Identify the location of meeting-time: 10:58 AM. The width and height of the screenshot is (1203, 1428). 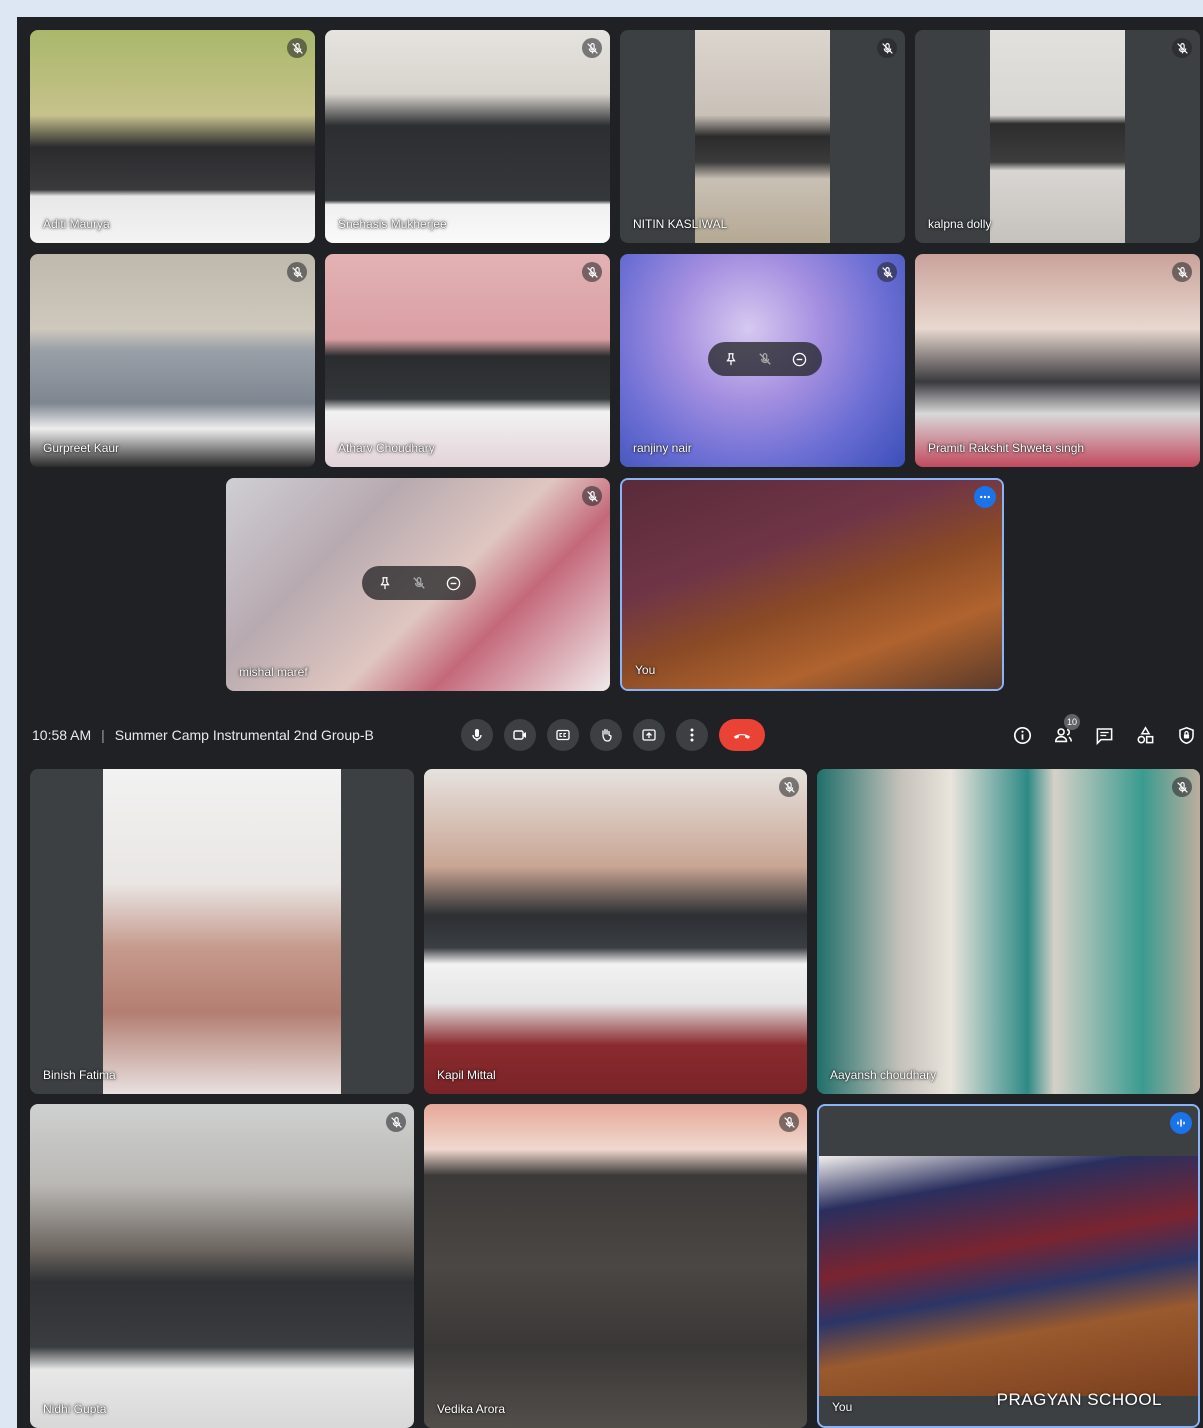
(62, 735).